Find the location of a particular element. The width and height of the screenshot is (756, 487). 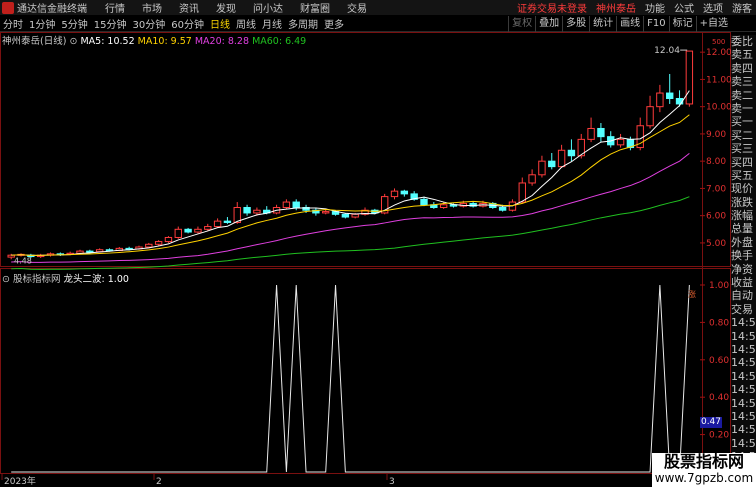

side-panel-item-29: 14:5 is located at coordinates (743, 430).